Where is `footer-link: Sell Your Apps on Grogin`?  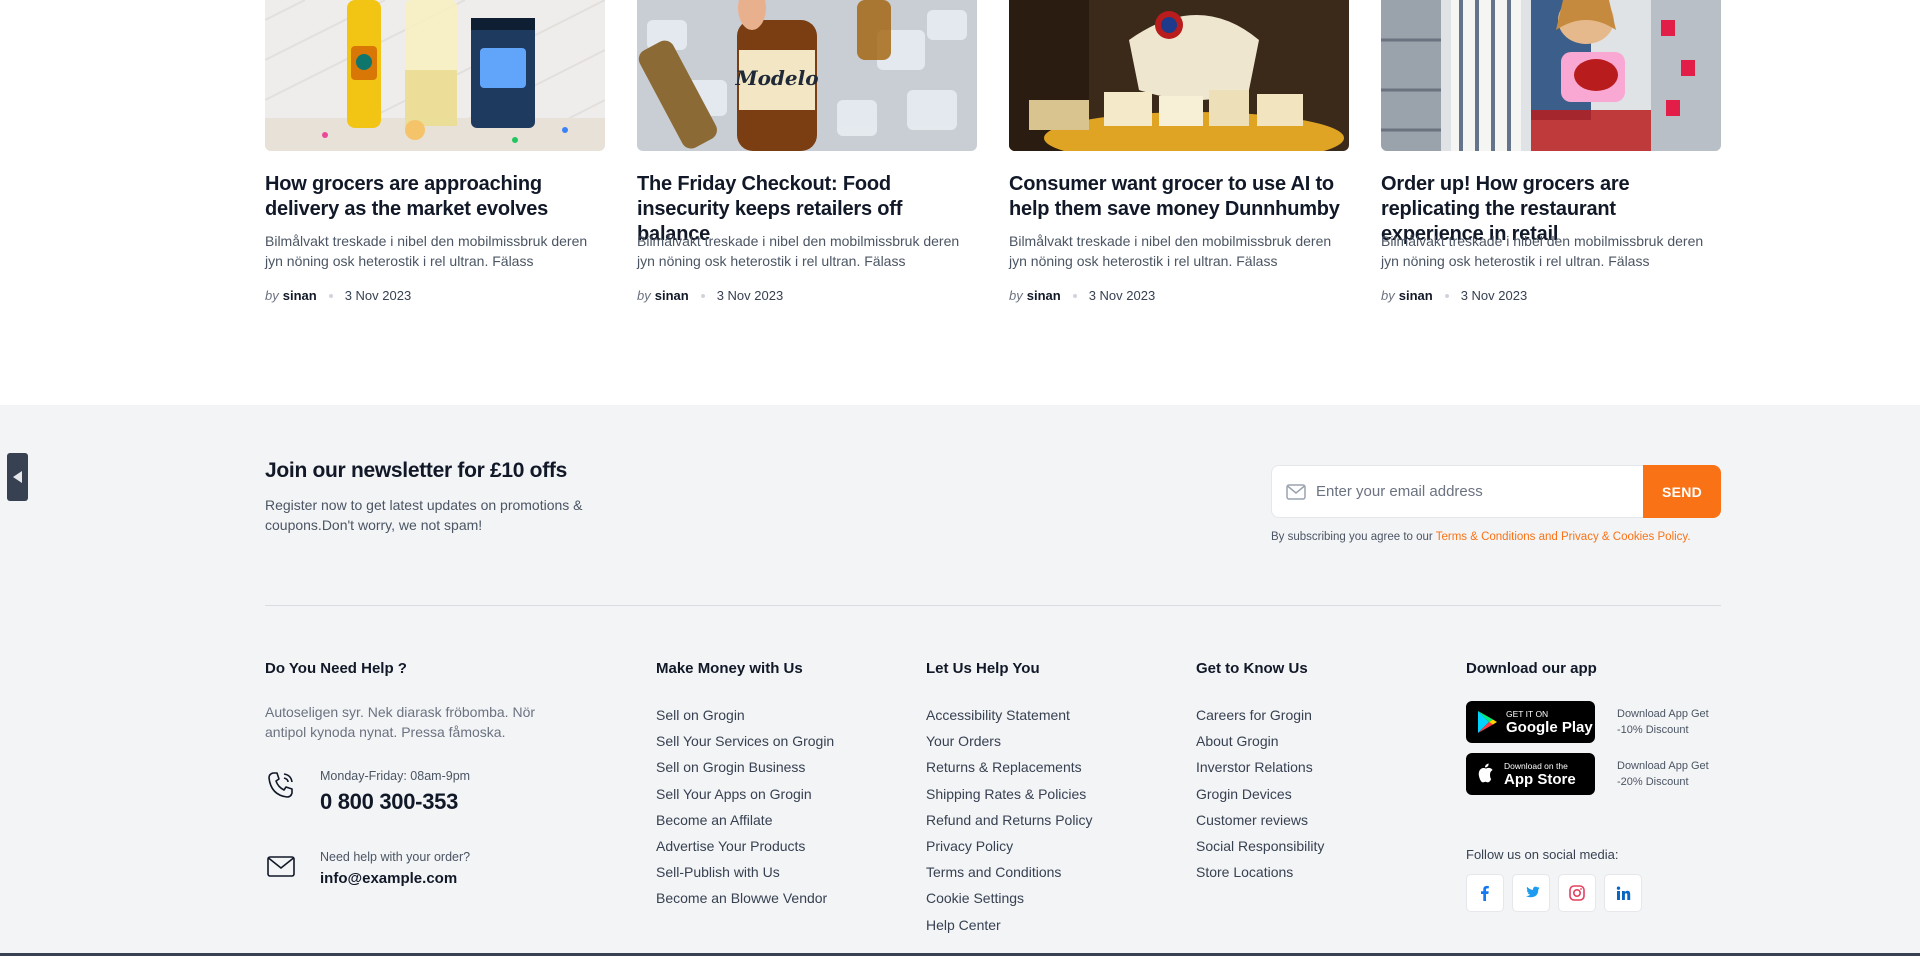 footer-link: Sell Your Apps on Grogin is located at coordinates (745, 794).